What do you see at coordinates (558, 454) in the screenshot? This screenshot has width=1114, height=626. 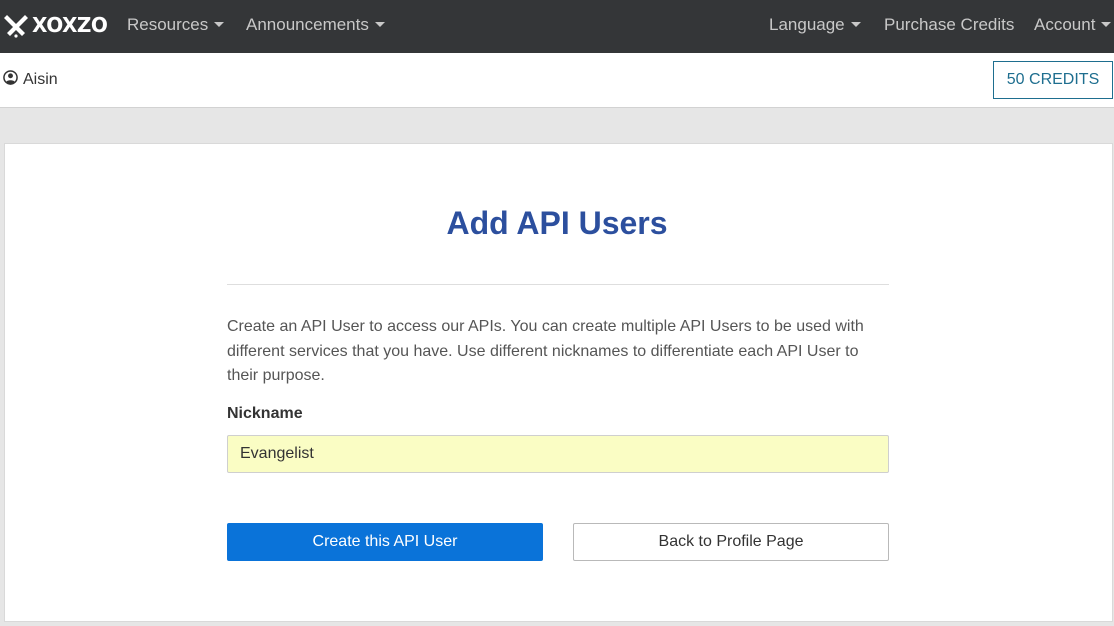 I see `nickname-input` at bounding box center [558, 454].